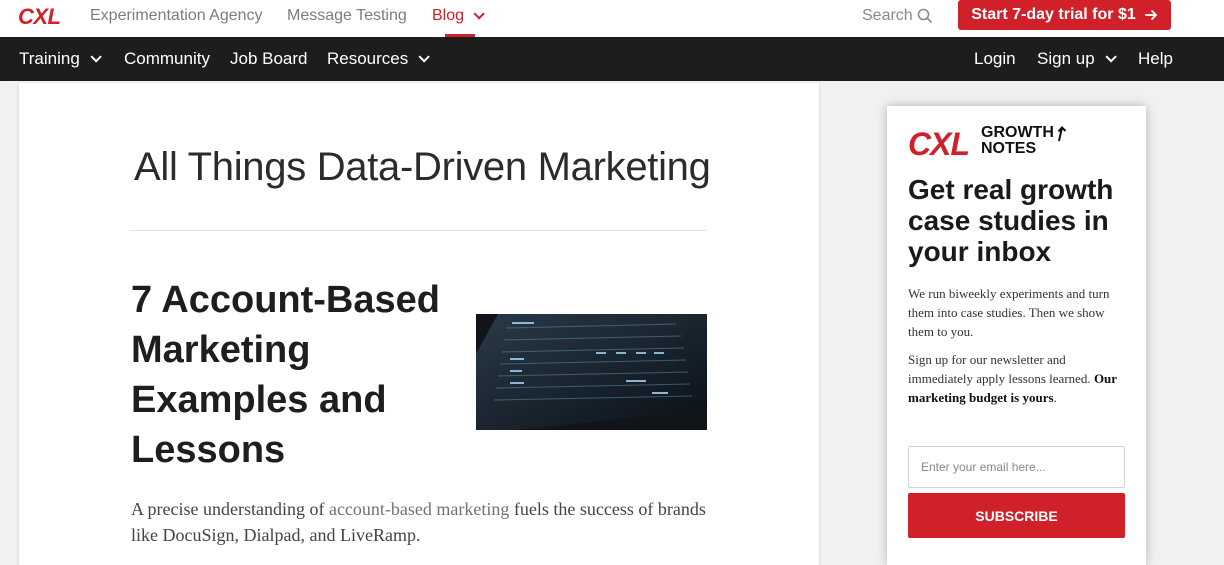 The image size is (1224, 565). Describe the element at coordinates (448, 15) in the screenshot. I see `link-blog-label: Blog` at that location.